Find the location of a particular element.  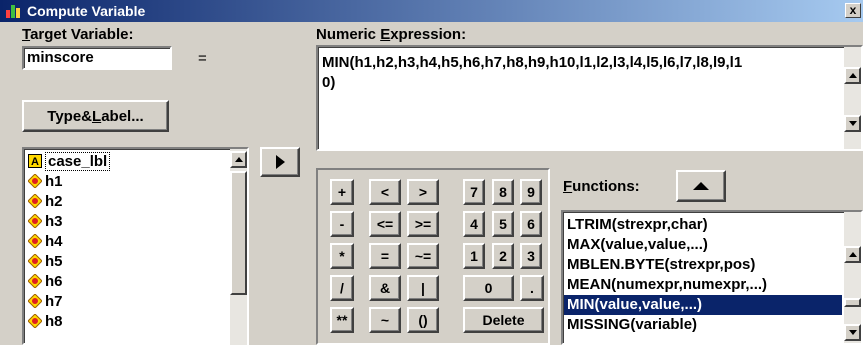

keypad-button: () is located at coordinates (423, 320).